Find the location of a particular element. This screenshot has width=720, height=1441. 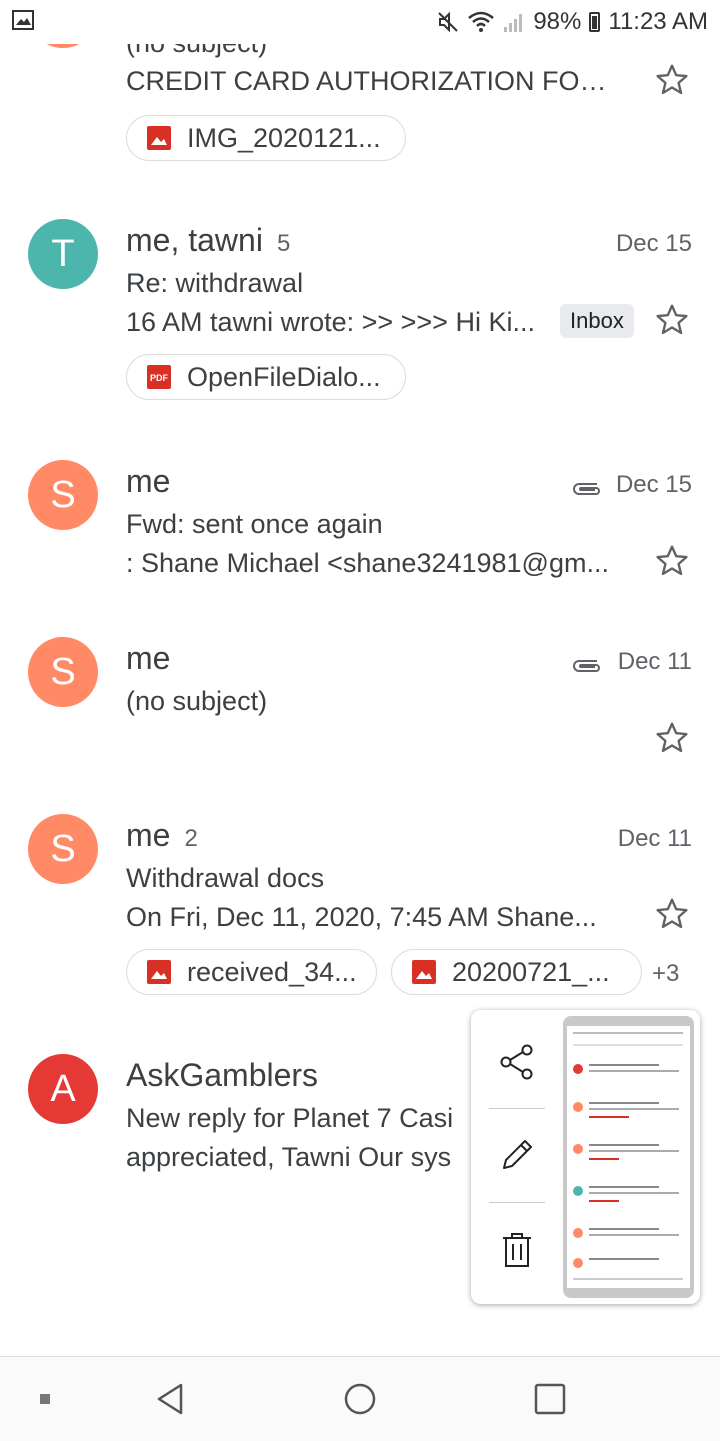

email-subject: (no subject) is located at coordinates (197, 701).